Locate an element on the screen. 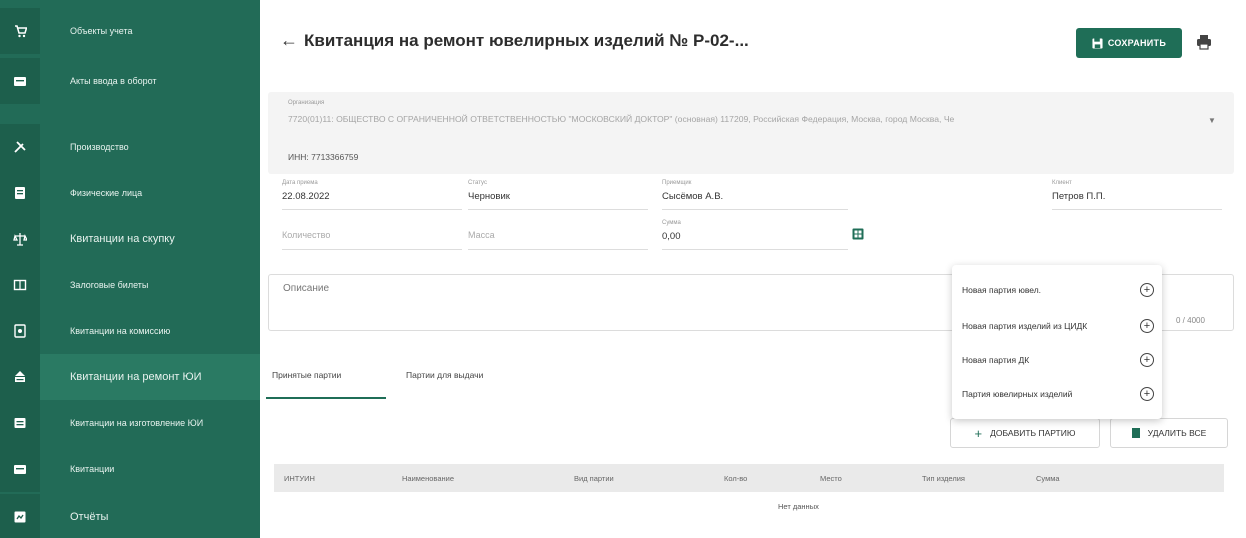  arrow-left-icon: ← is located at coordinates (289, 40).